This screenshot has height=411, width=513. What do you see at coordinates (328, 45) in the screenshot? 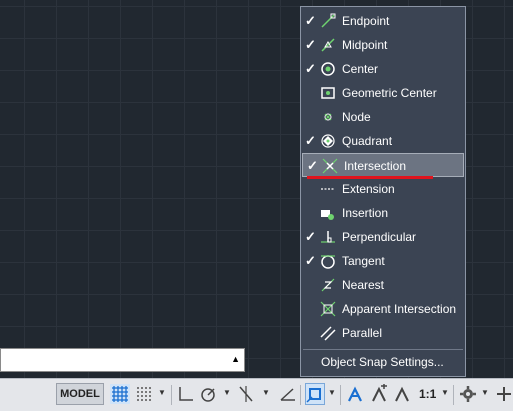
I see `midpoint-icon` at bounding box center [328, 45].